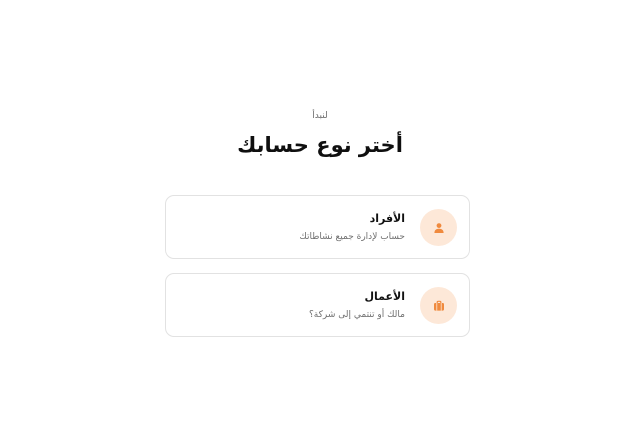 This screenshot has width=640, height=448. What do you see at coordinates (387, 218) in the screenshot?
I see `account-option-title: الأفراد` at bounding box center [387, 218].